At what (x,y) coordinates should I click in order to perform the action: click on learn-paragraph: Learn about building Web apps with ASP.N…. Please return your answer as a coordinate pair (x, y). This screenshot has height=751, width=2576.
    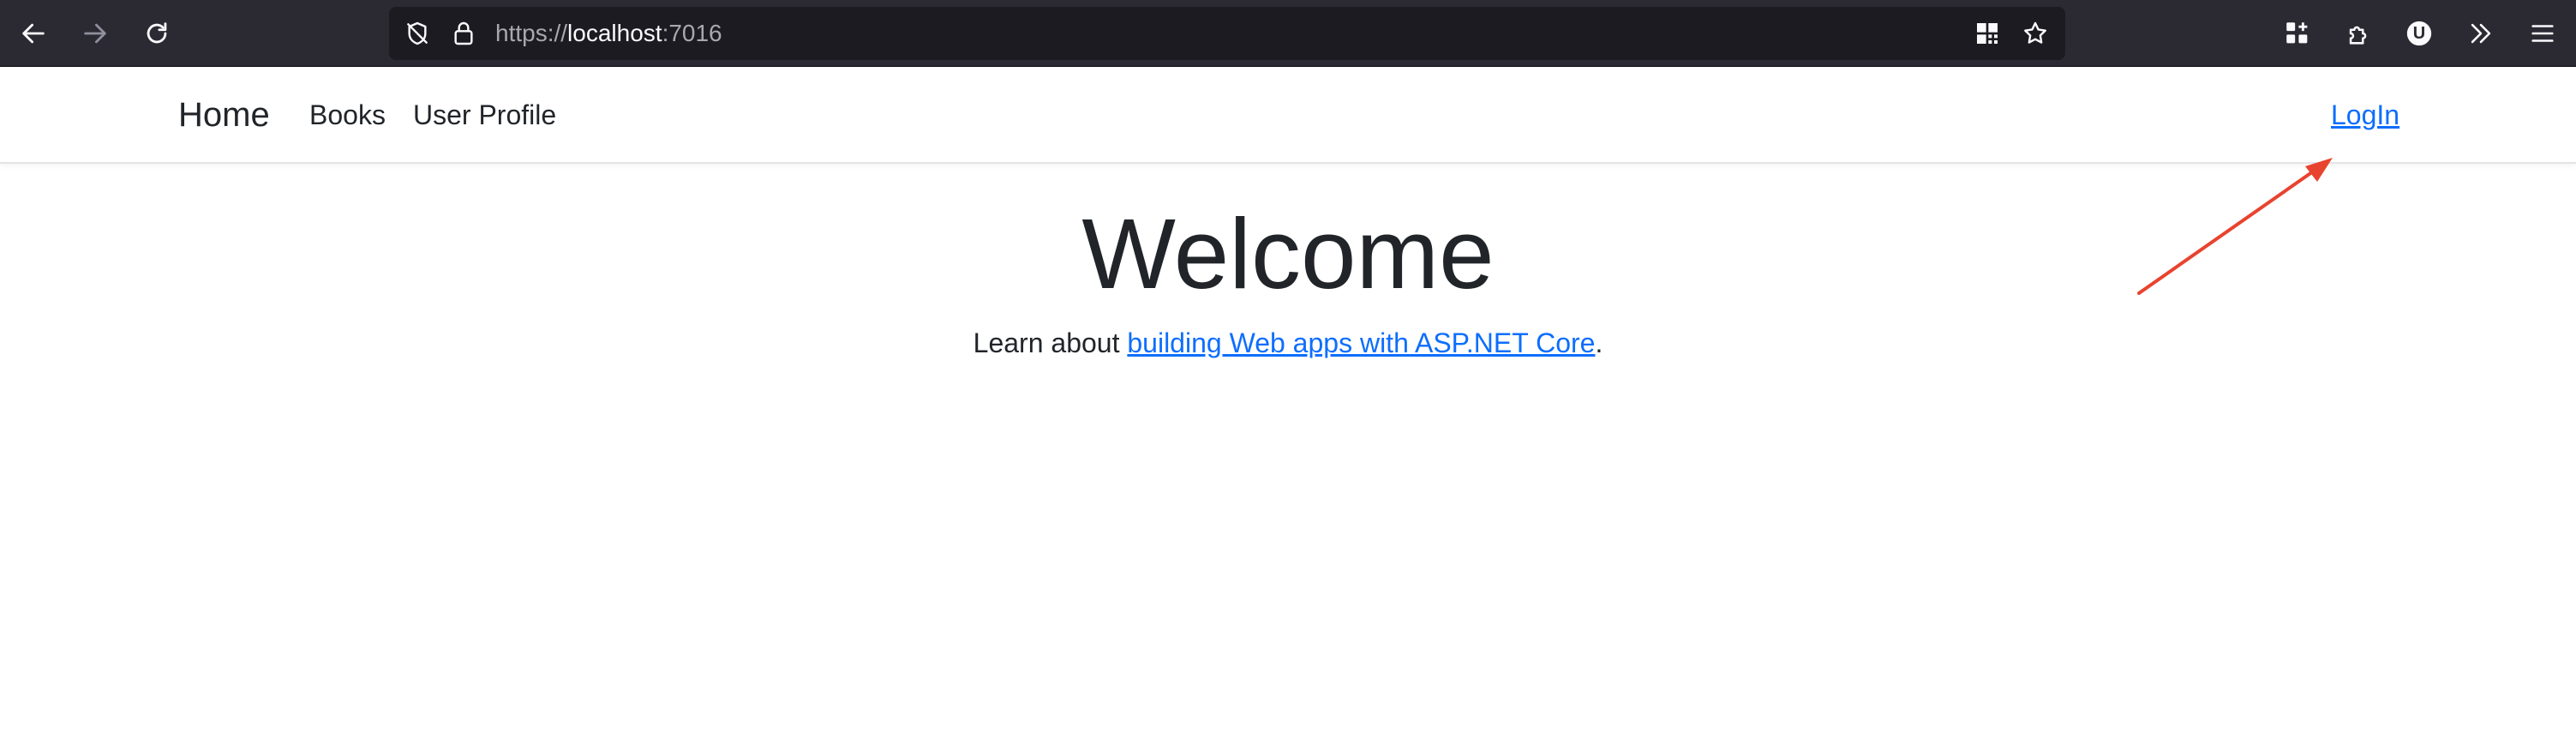
    Looking at the image, I should click on (1288, 342).